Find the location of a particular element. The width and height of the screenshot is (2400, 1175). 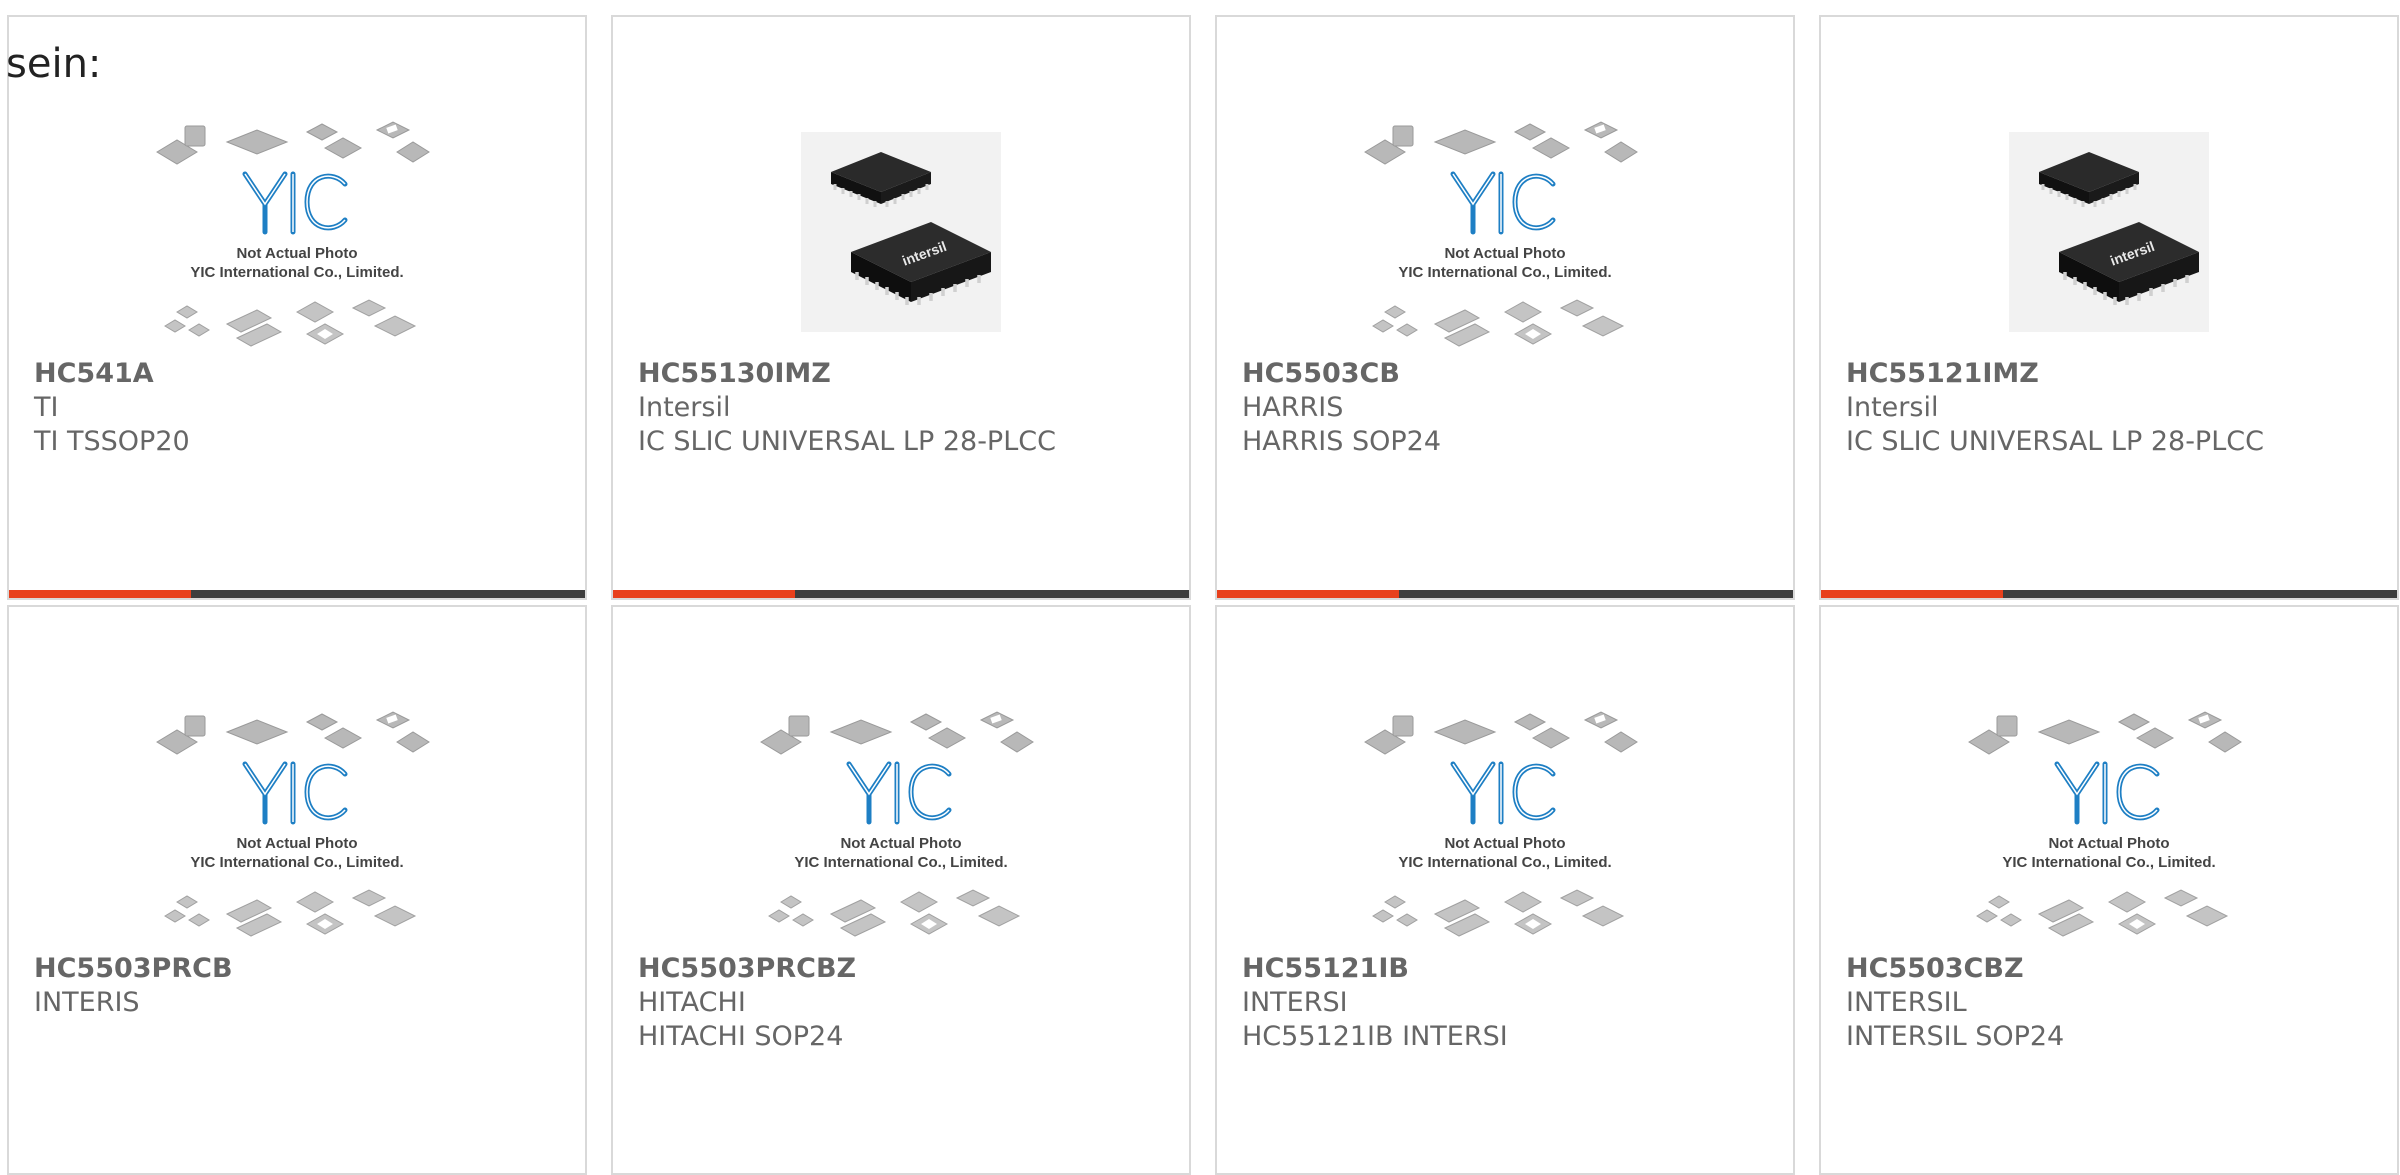

product-card: HC541A TI TI TSSOP20 is located at coordinates (297, 307).